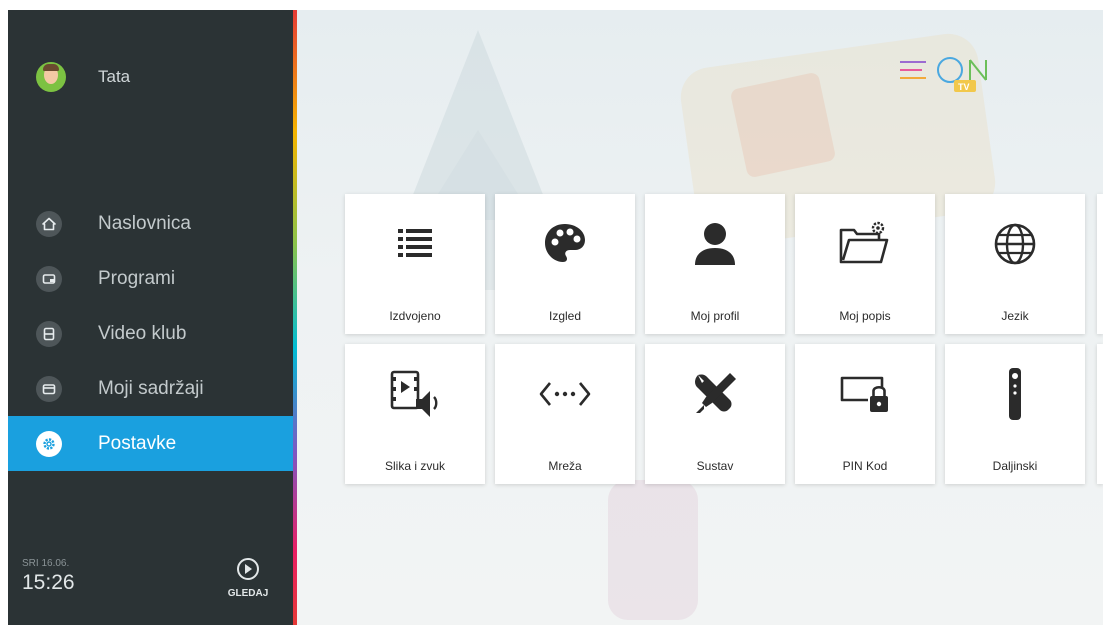 The height and width of the screenshot is (625, 1103). Describe the element at coordinates (144, 223) in the screenshot. I see `menu-item-label: Naslovnica` at that location.